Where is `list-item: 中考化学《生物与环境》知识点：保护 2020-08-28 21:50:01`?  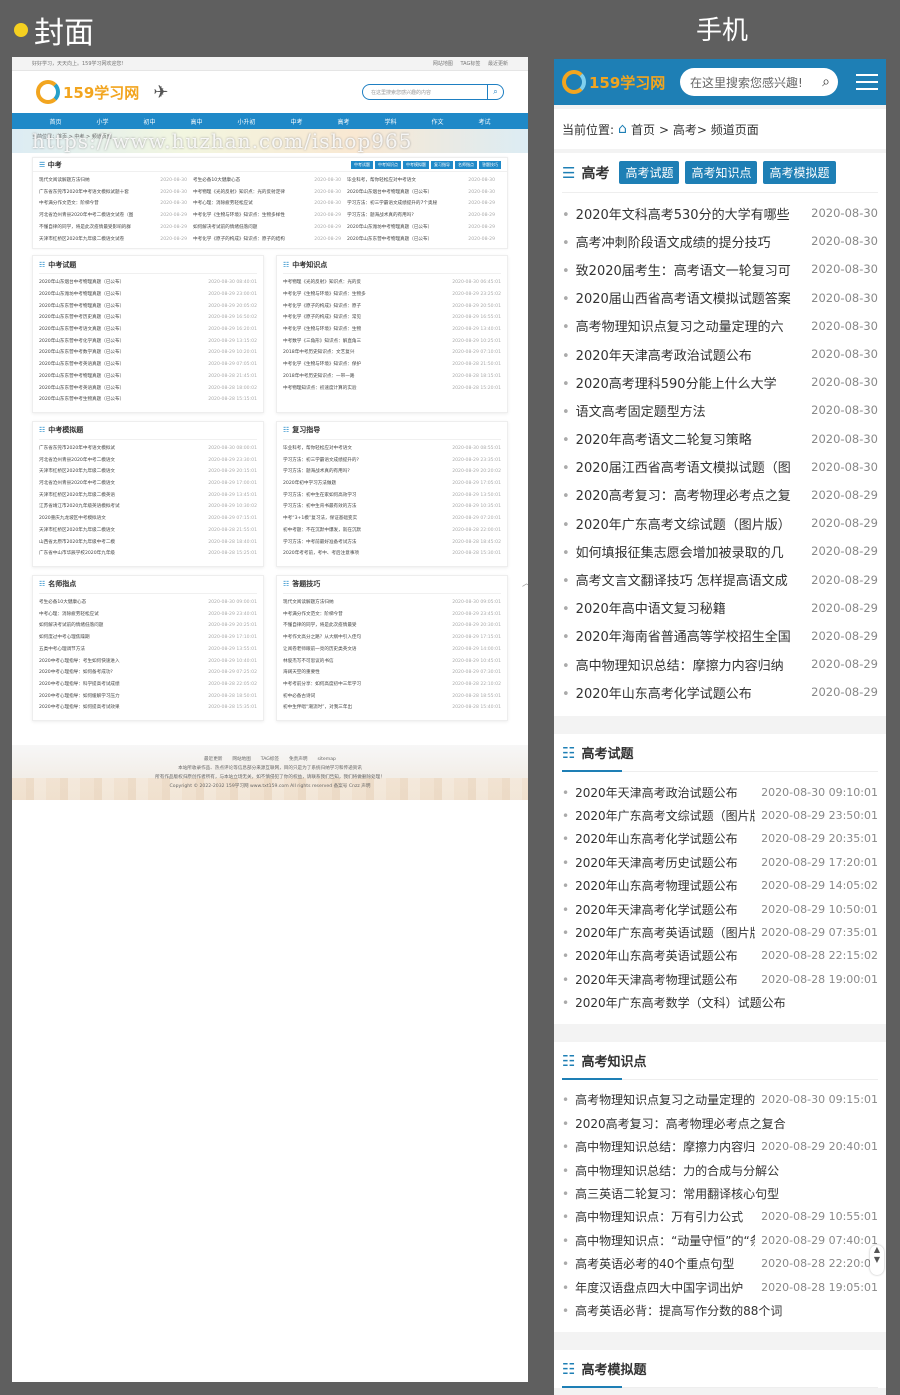
list-item: 中考化学《生物与环境》知识点：保护 2020-08-28 21:50:01 is located at coordinates (392, 365).